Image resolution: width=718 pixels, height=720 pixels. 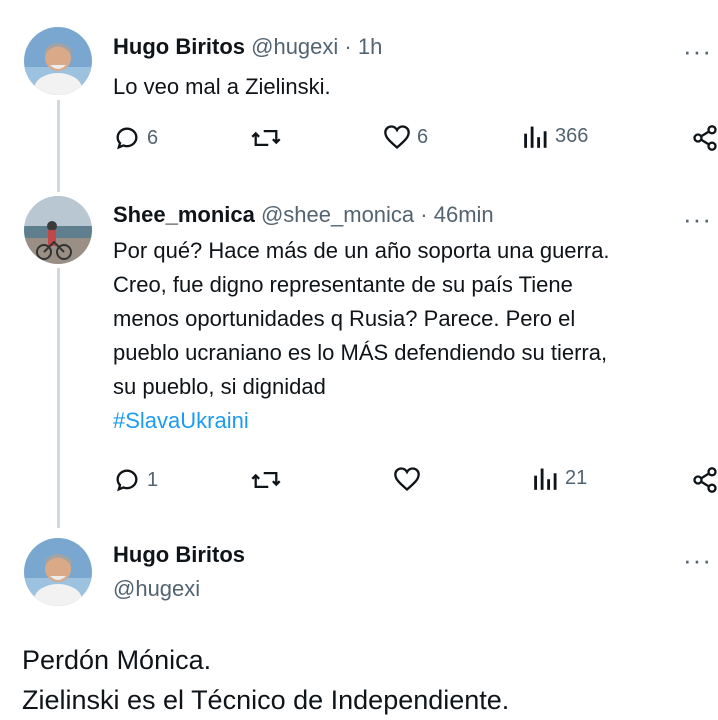 What do you see at coordinates (560, 478) in the screenshot?
I see `views-button: 21` at bounding box center [560, 478].